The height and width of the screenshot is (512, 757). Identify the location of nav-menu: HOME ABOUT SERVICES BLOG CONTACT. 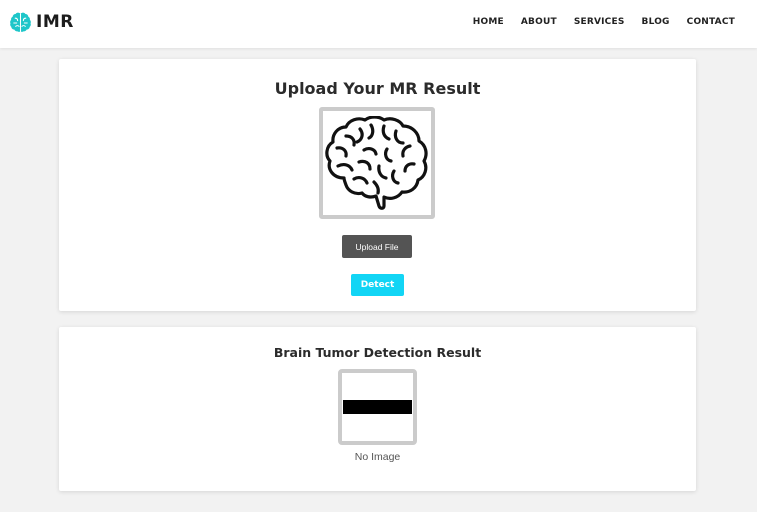
(604, 22).